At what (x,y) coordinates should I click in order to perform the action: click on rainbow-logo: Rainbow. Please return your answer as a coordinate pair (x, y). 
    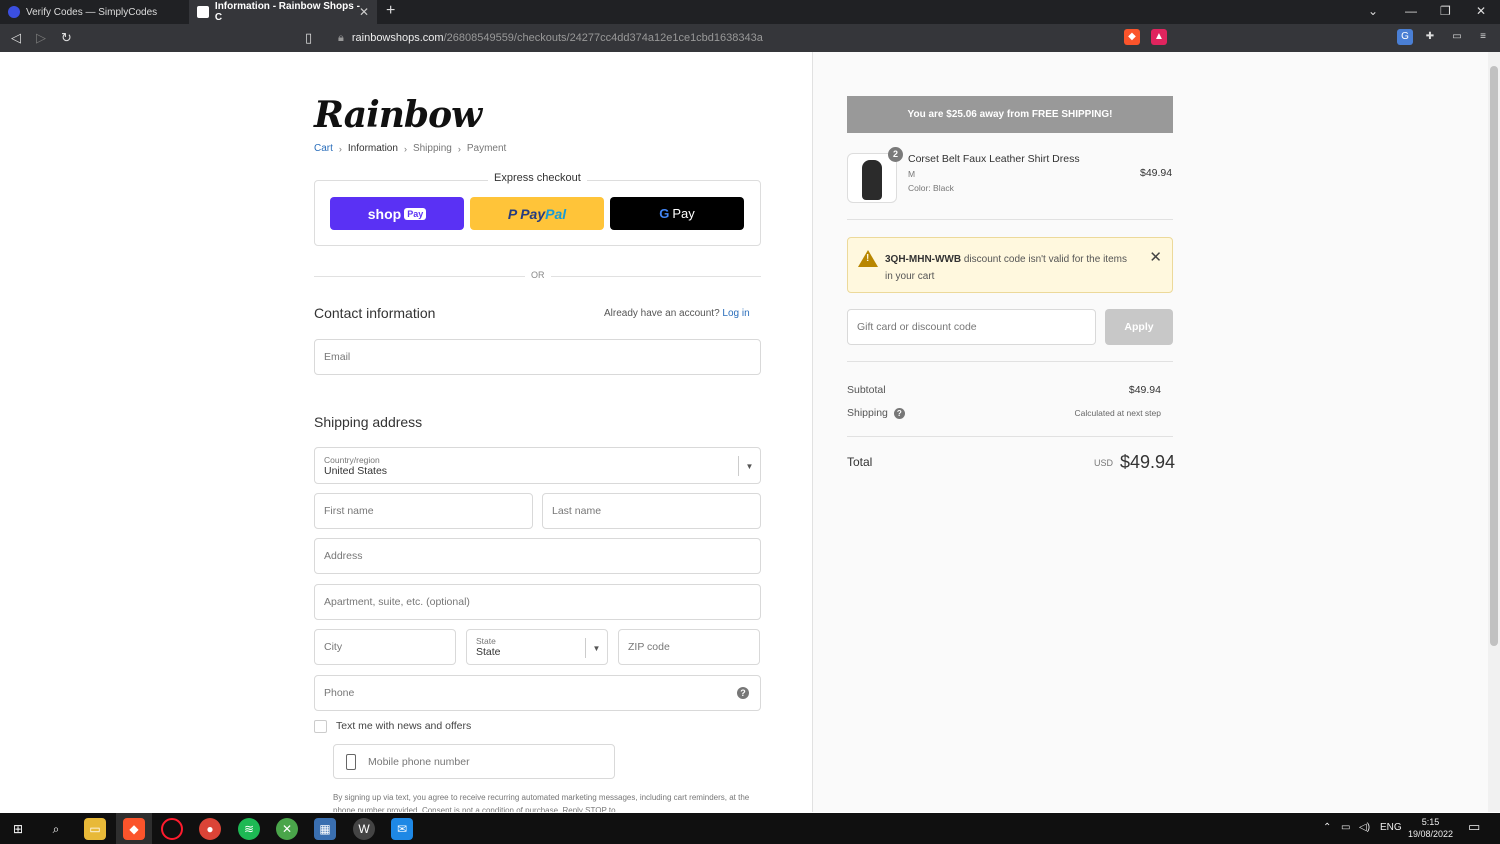
    Looking at the image, I should click on (398, 115).